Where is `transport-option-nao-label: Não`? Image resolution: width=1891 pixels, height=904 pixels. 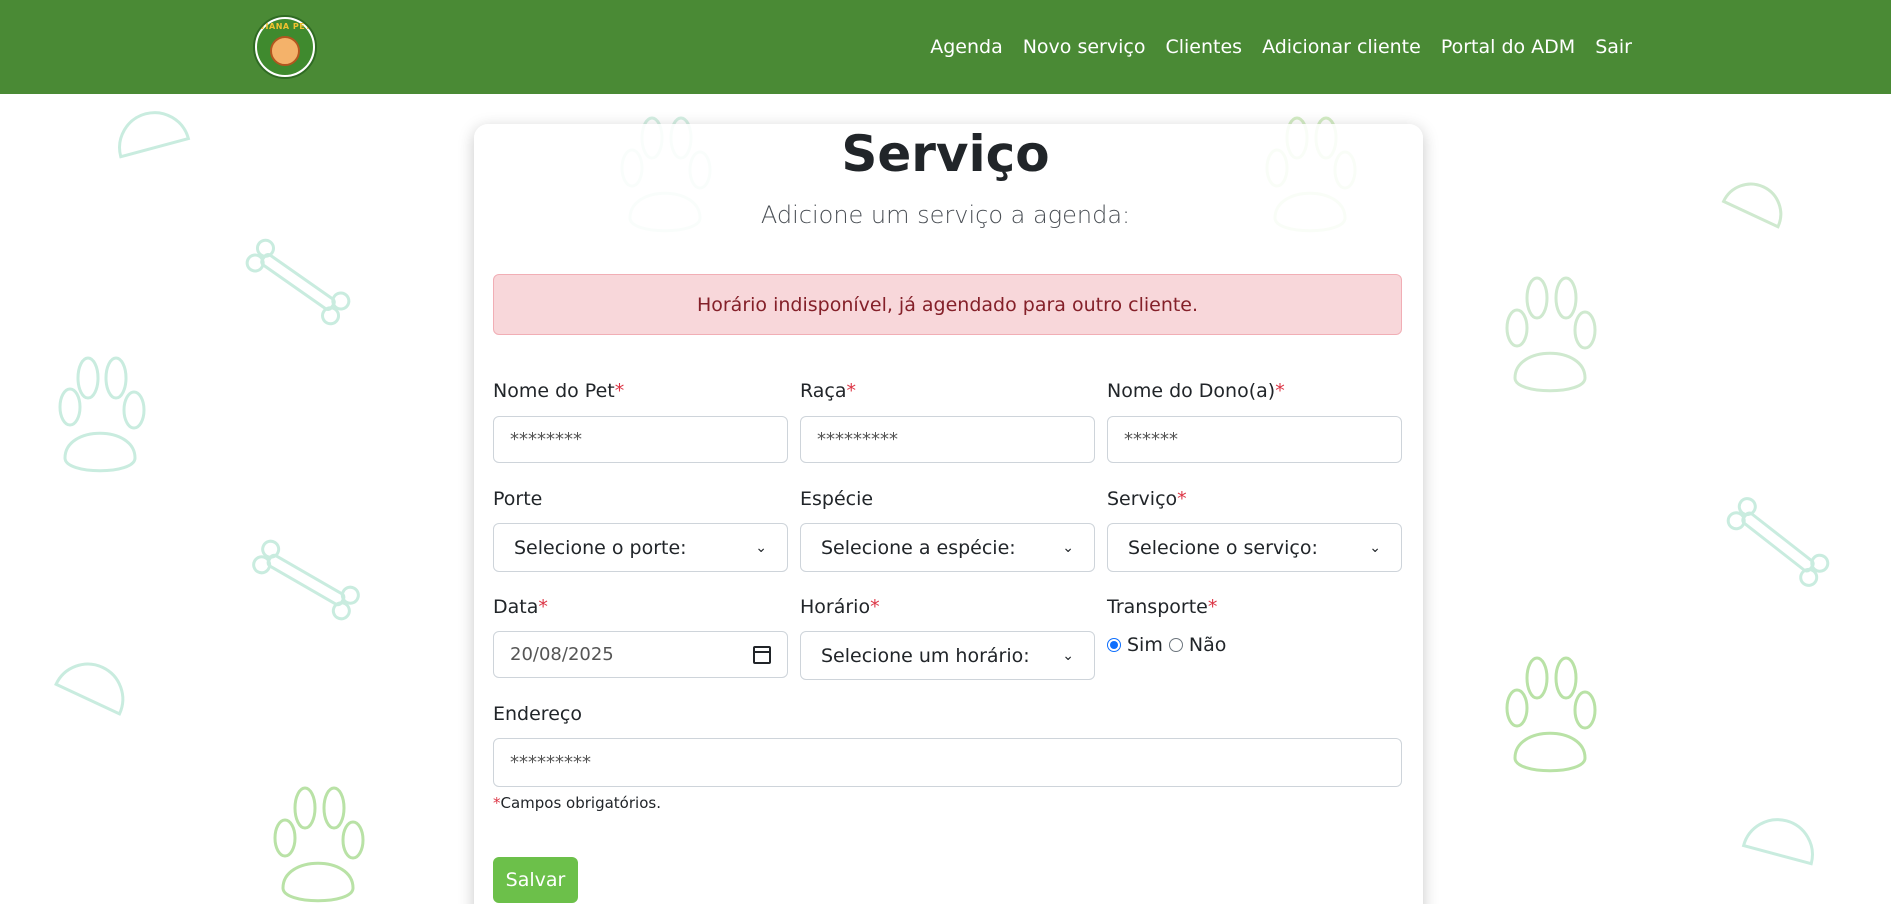
transport-option-nao-label: Não is located at coordinates (1207, 645).